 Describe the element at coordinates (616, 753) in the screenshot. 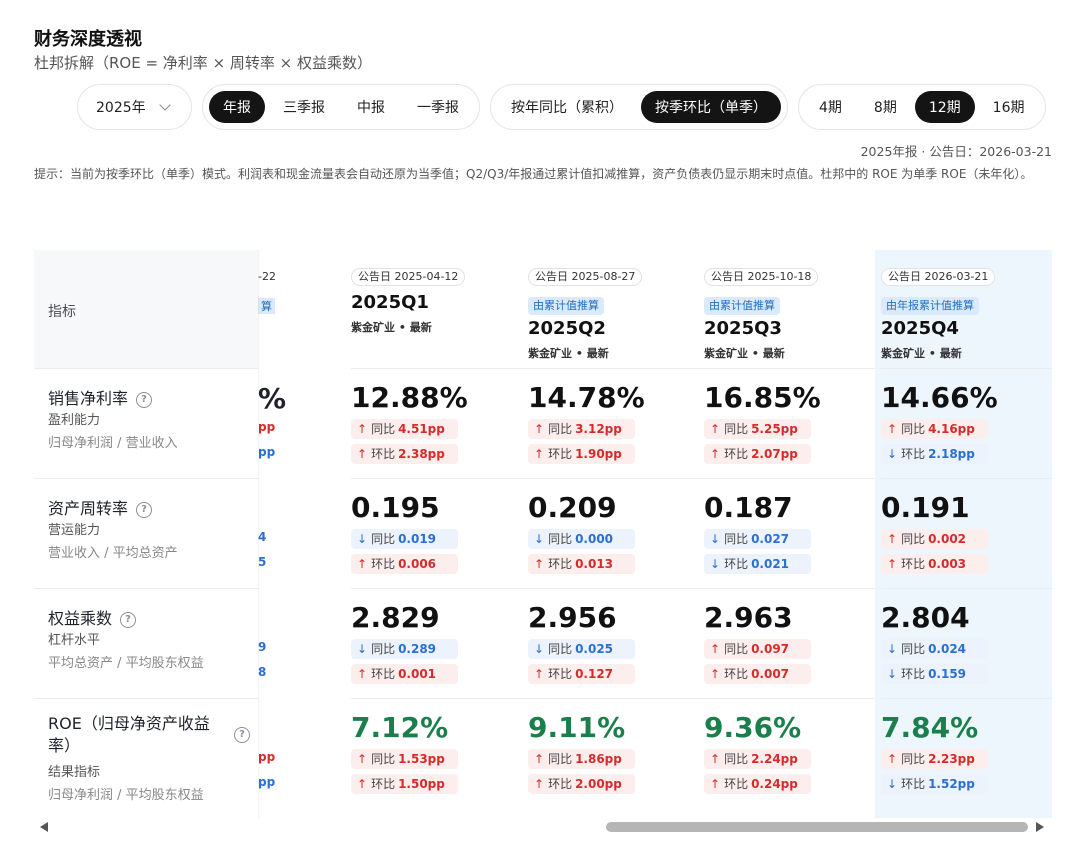

I see `metric-cell: 9.11% ↑ 同比 1.86pp ↑ 环比 2.00pp` at that location.